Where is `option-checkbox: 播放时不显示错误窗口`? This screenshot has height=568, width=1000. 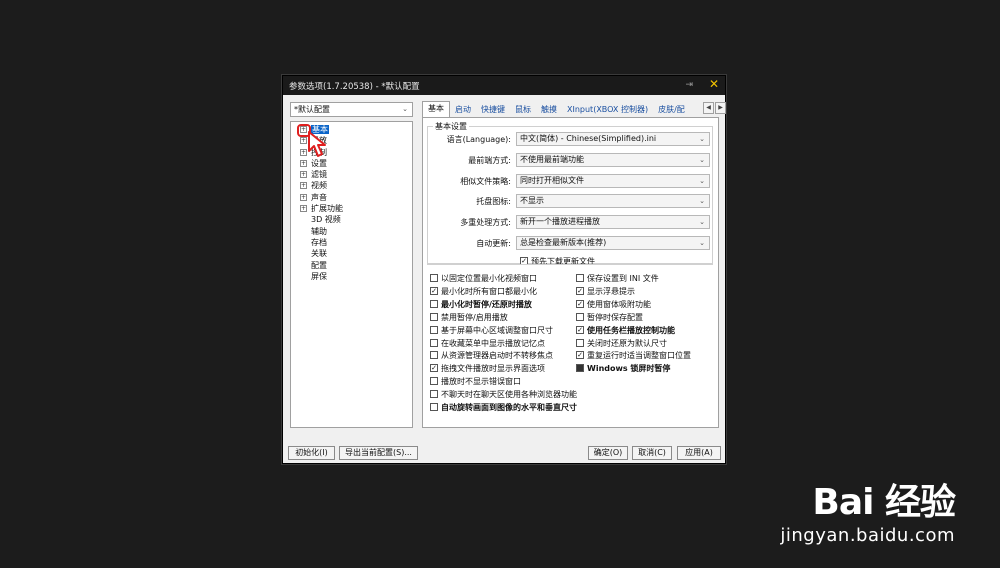 option-checkbox: 播放时不显示错误窗口 is located at coordinates (475, 381).